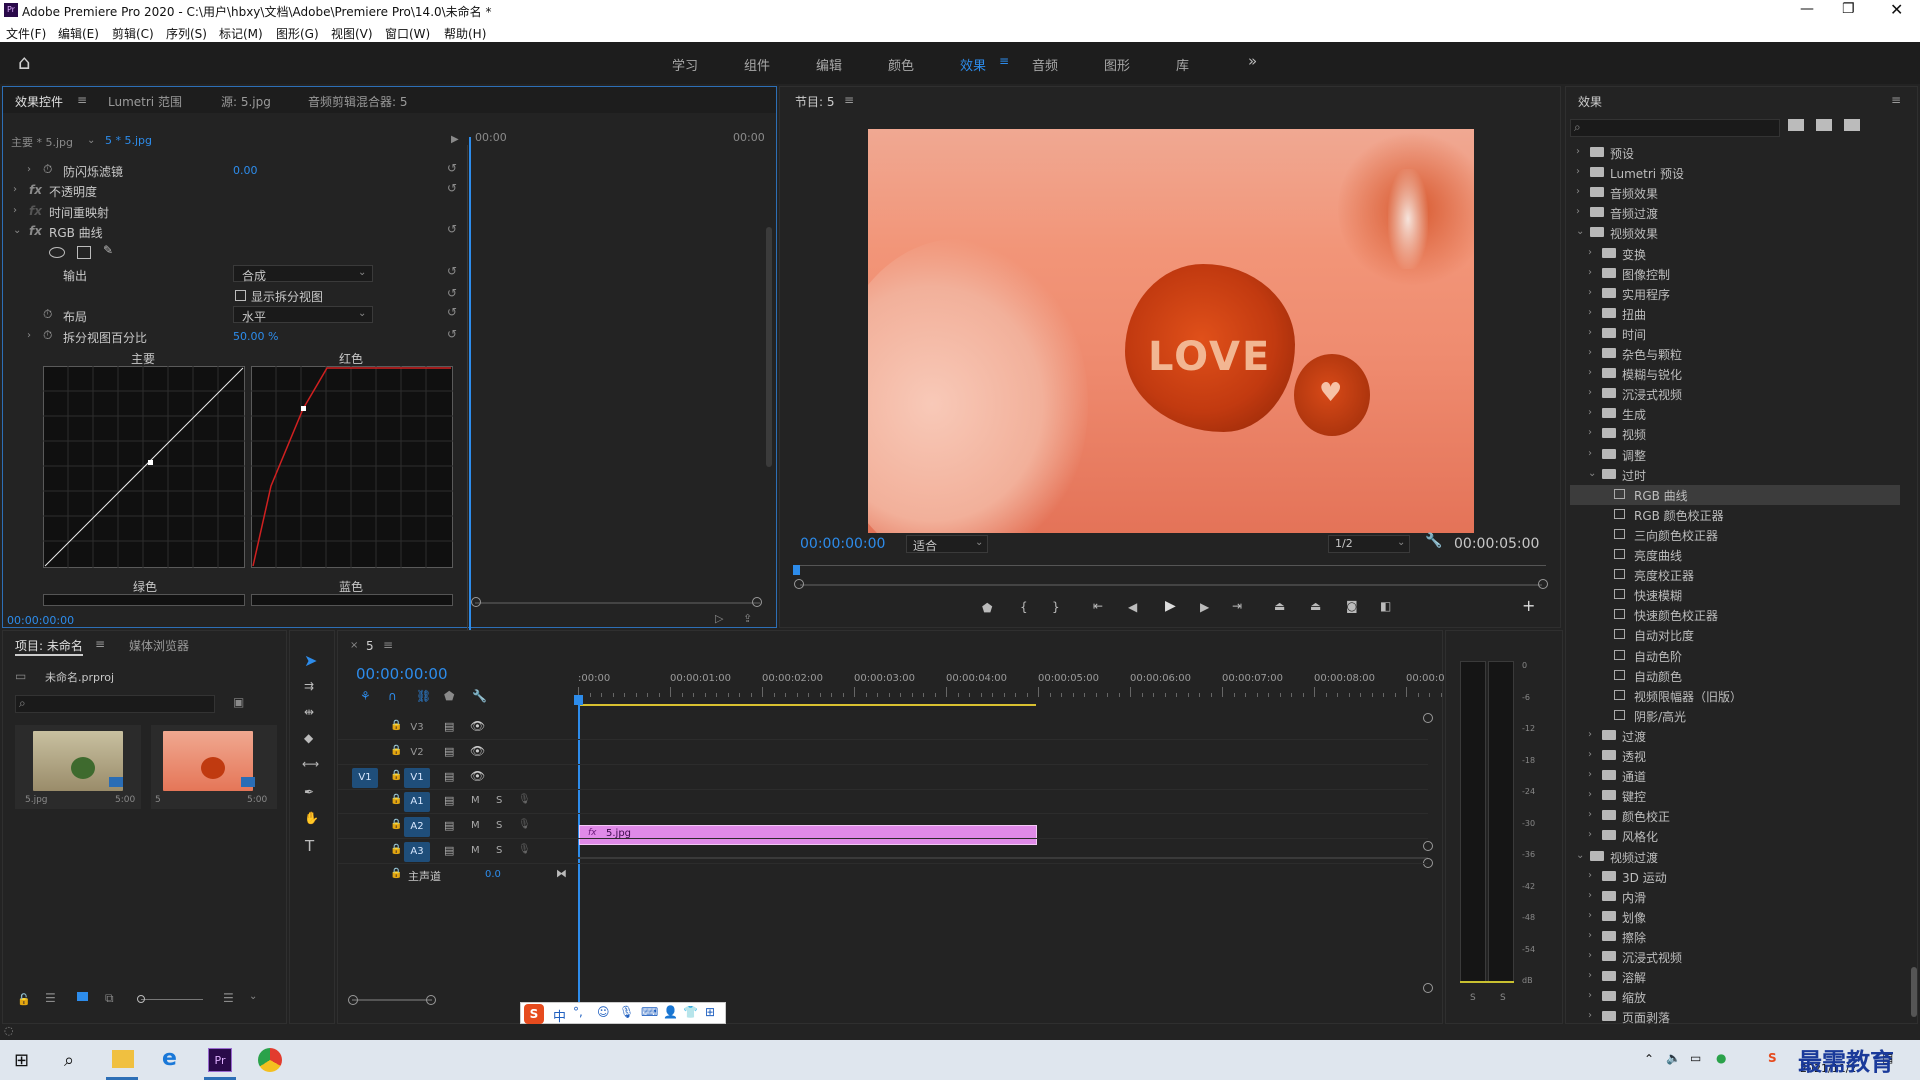 The height and width of the screenshot is (1080, 1920). What do you see at coordinates (452, 271) in the screenshot?
I see `reset-icon: ↺` at bounding box center [452, 271].